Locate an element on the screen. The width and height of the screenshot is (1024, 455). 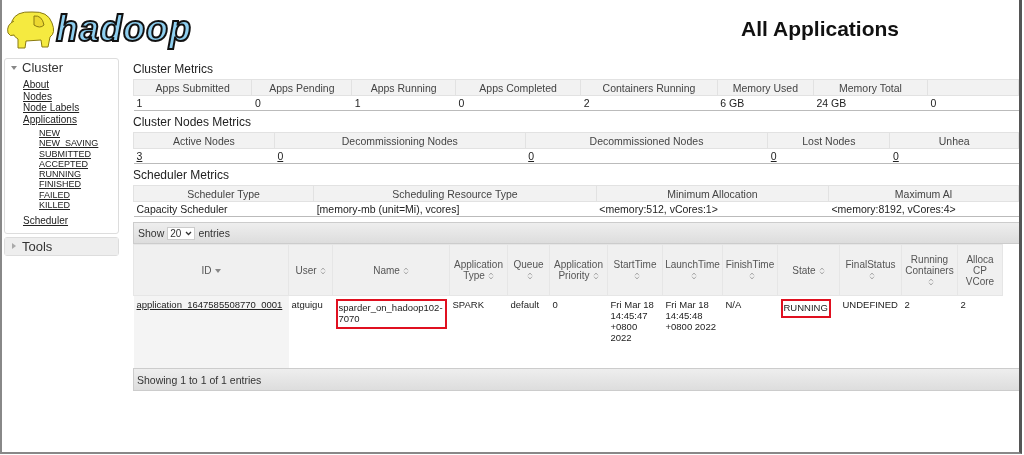
section-title: Cluster Metrics is located at coordinates (173, 69).